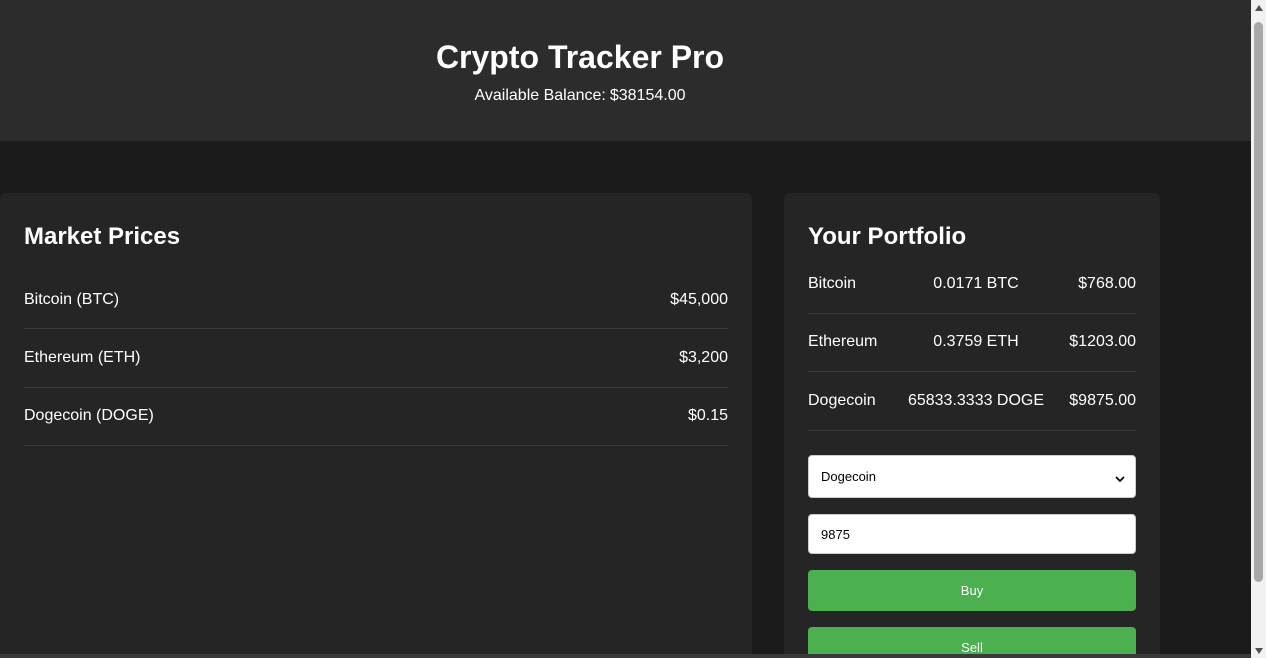  What do you see at coordinates (972, 534) in the screenshot?
I see `amount-input` at bounding box center [972, 534].